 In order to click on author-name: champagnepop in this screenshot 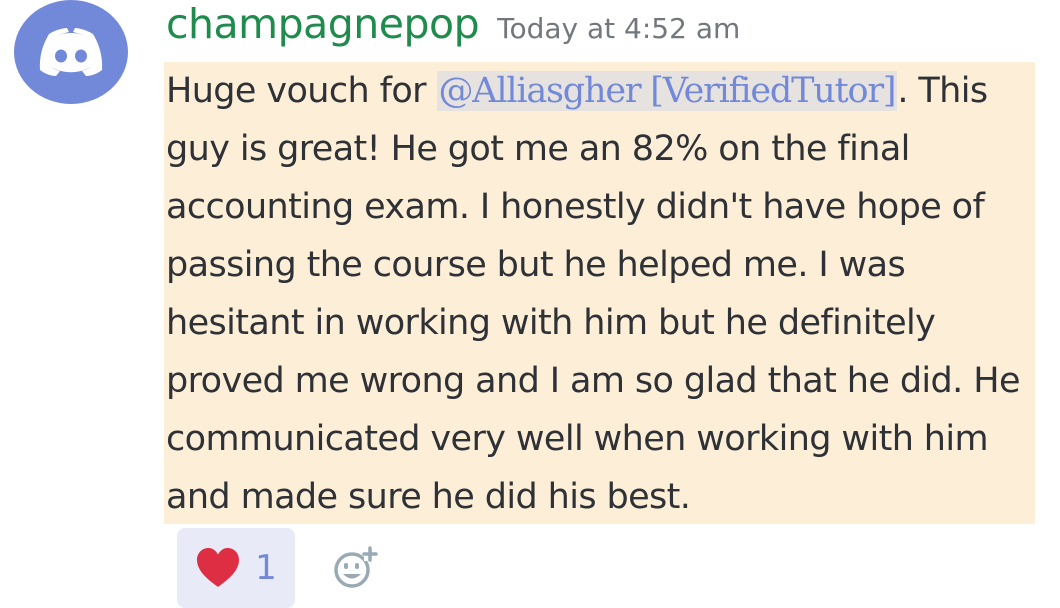, I will do `click(323, 24)`.